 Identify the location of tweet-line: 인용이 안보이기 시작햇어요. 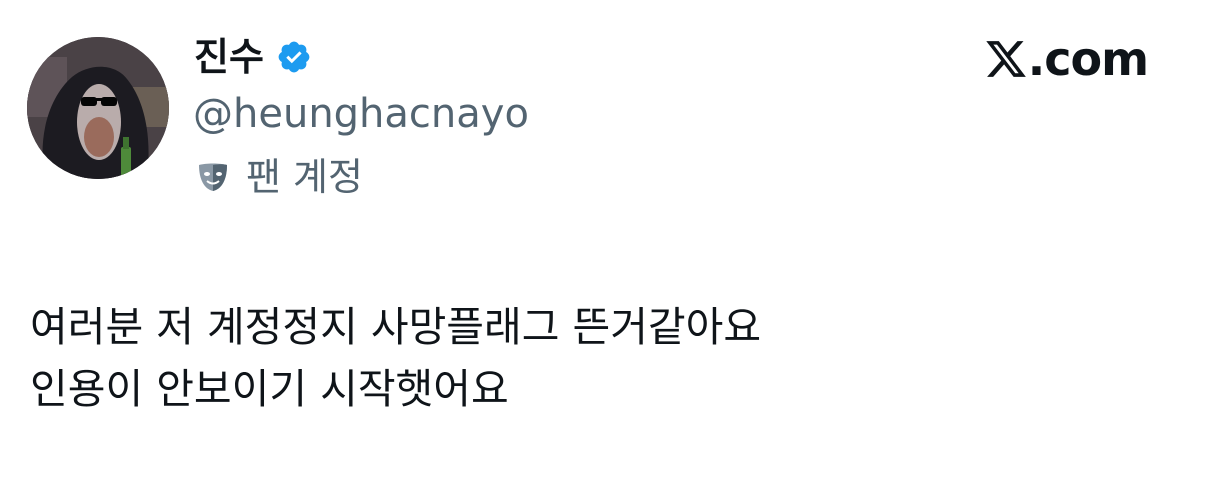
(269, 389).